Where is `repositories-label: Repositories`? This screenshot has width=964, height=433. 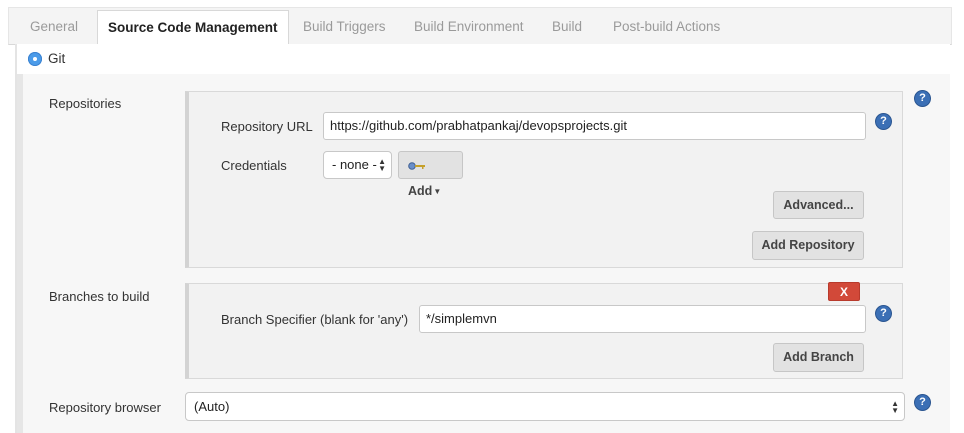 repositories-label: Repositories is located at coordinates (85, 103).